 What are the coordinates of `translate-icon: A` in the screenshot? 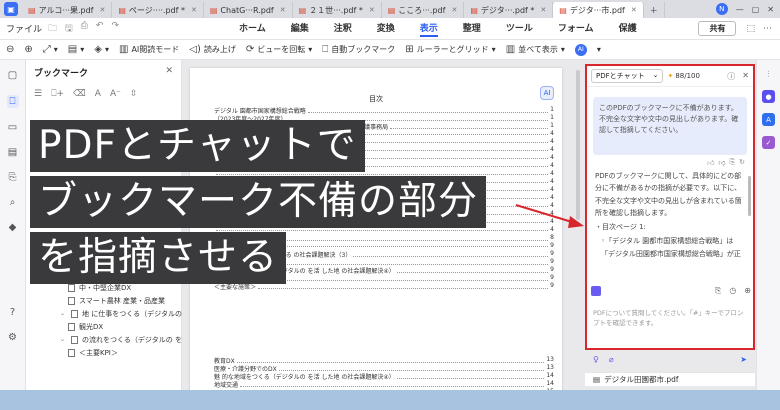 It's located at (768, 119).